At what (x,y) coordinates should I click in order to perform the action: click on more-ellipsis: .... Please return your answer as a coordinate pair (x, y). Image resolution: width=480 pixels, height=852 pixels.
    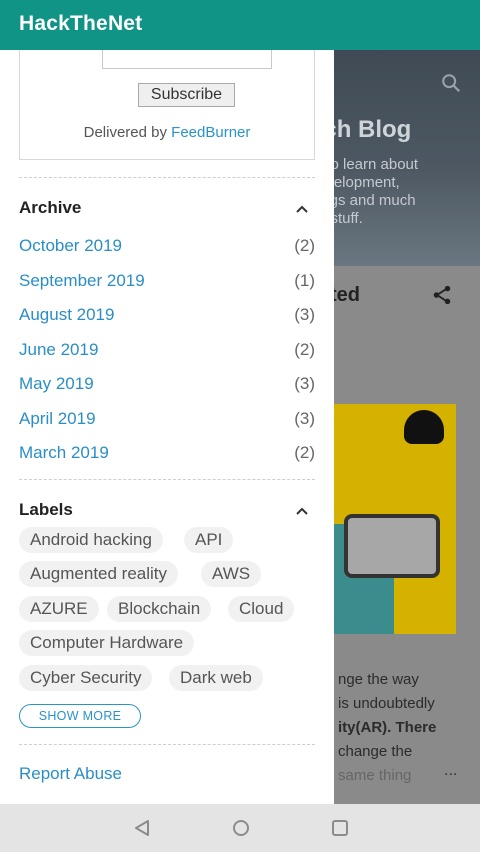
    Looking at the image, I should click on (450, 771).